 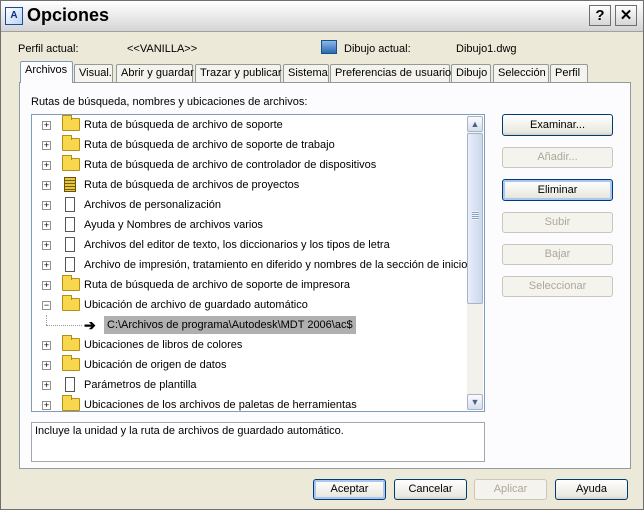 I want to click on tree-item-label: Ruta de búsqueda de archivo de soporte, so click(x=183, y=125).